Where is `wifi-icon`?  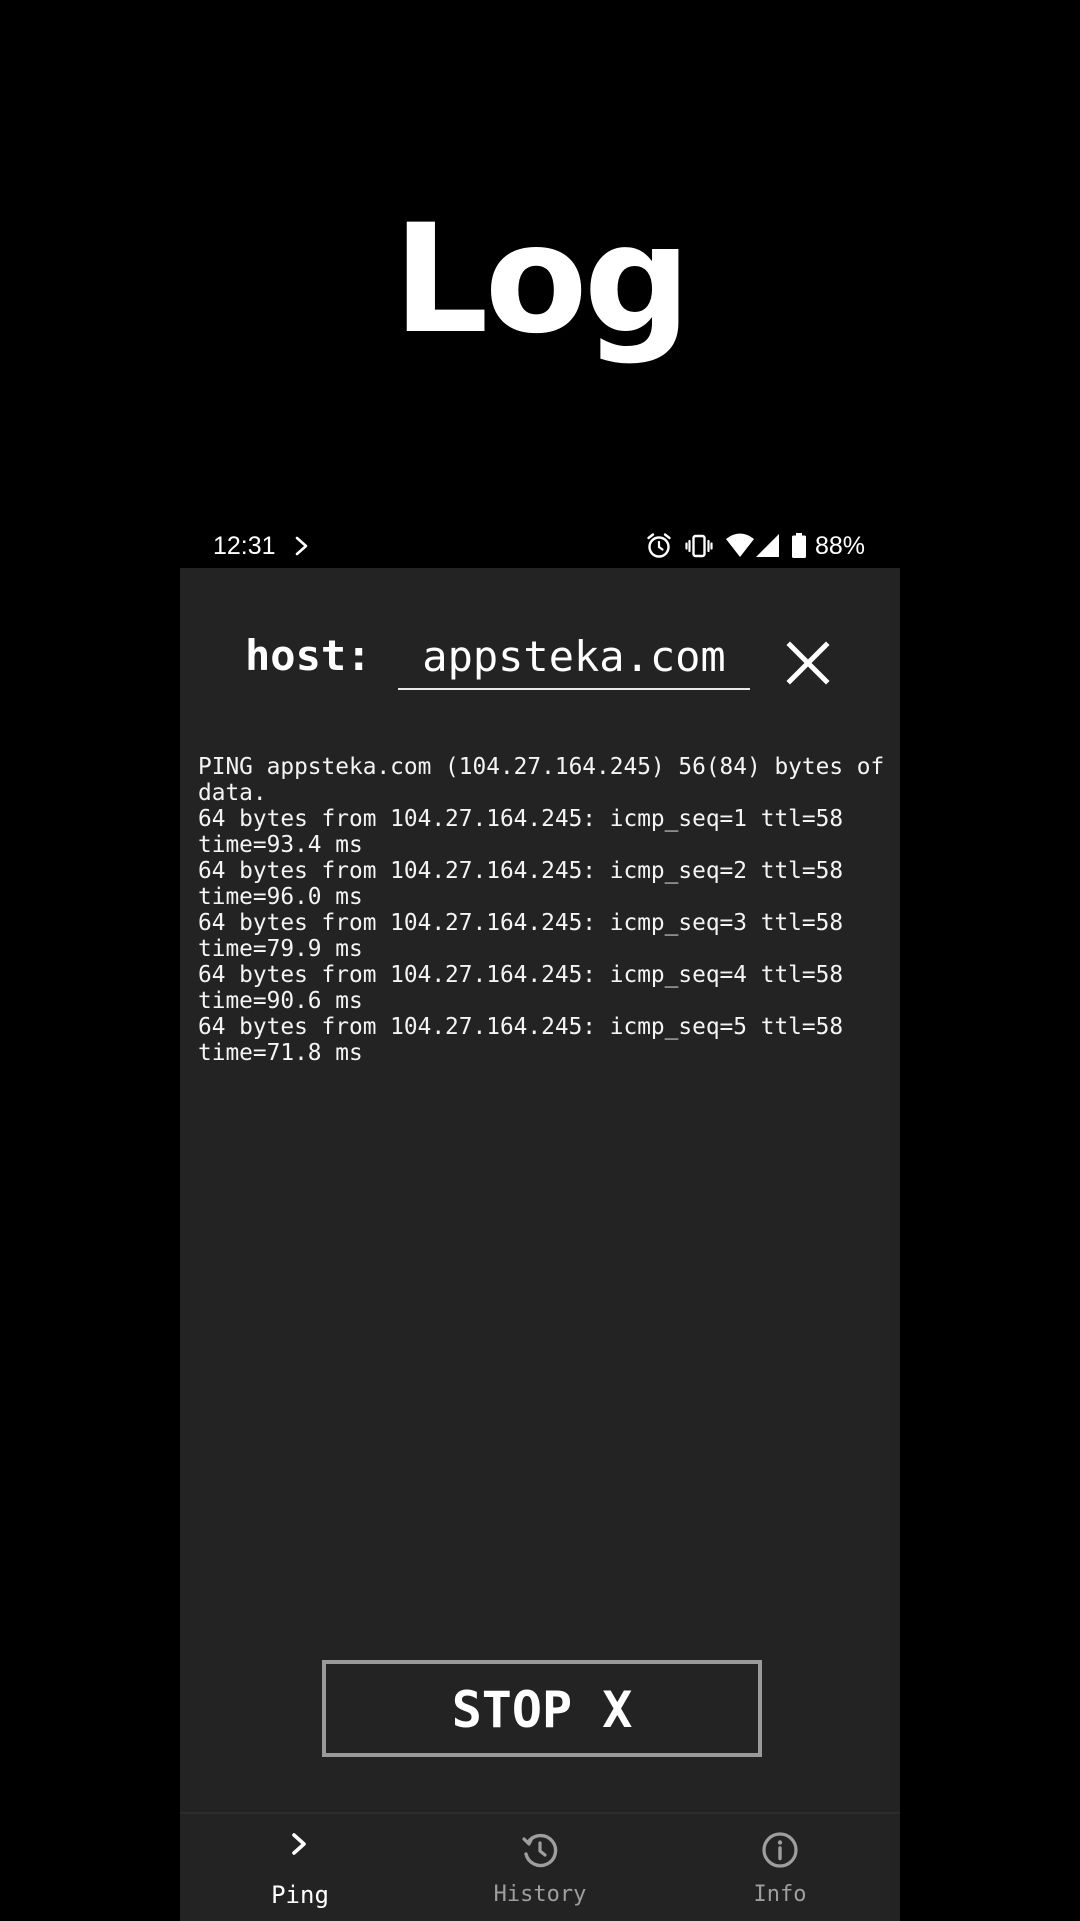 wifi-icon is located at coordinates (740, 545).